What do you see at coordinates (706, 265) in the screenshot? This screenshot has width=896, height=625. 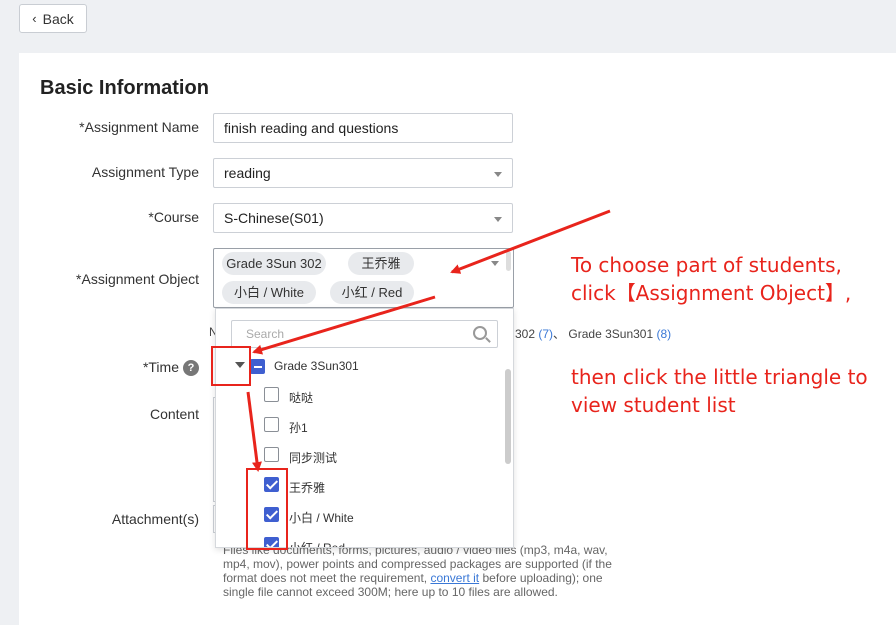 I see `annotation-line: To choose part of students,` at bounding box center [706, 265].